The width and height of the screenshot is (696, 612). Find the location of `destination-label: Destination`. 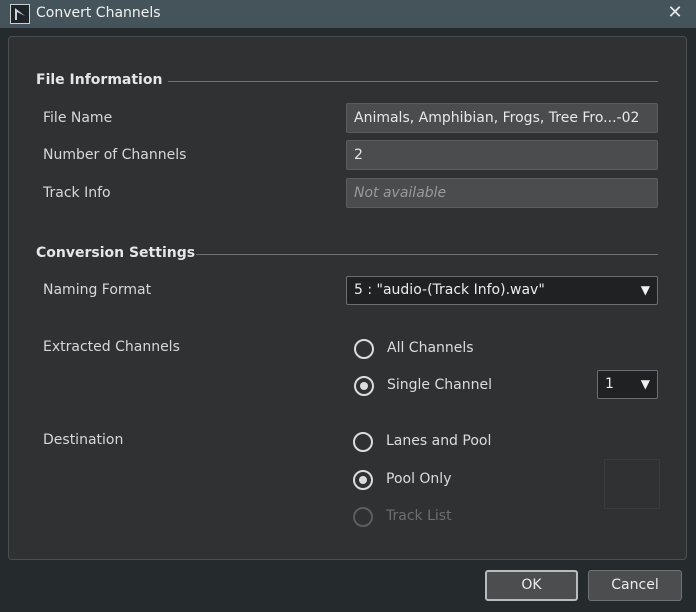

destination-label: Destination is located at coordinates (83, 440).